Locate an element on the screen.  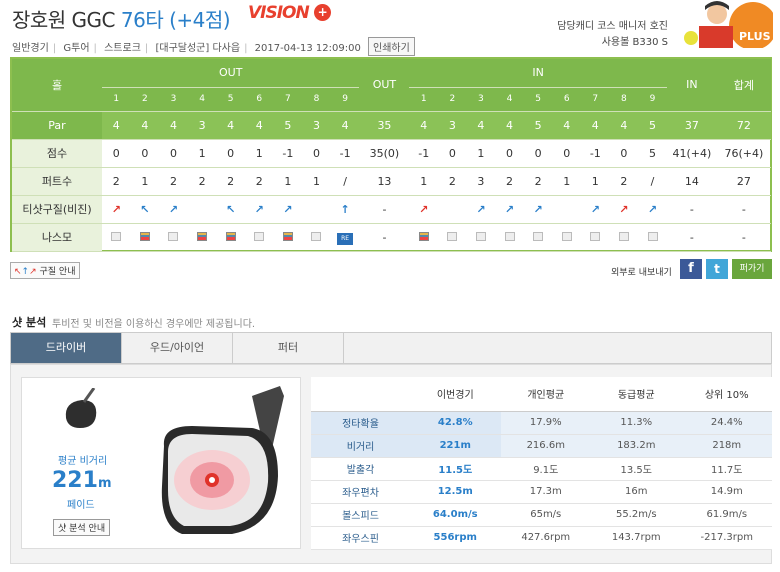
shot-analysis-guide-button: 샷 분석 안내 is located at coordinates (82, 527).